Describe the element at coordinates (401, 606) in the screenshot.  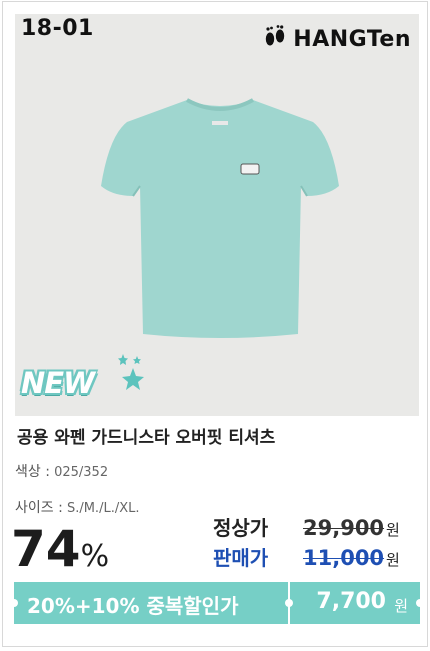
I see `promo-currency: 원` at that location.